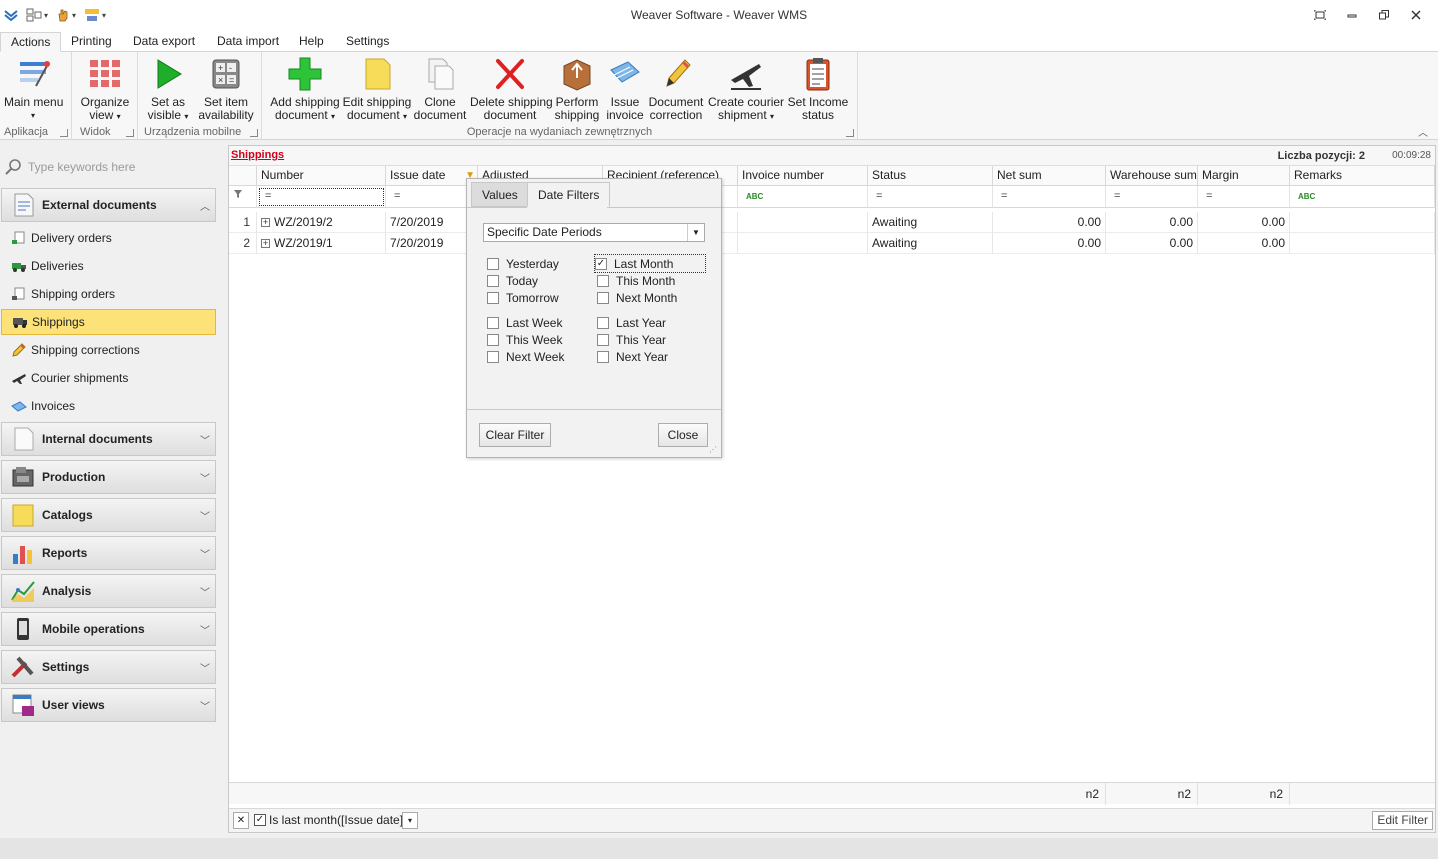 The width and height of the screenshot is (1438, 859). What do you see at coordinates (1362, 176) in the screenshot?
I see `column-header-remarks: Remarks` at bounding box center [1362, 176].